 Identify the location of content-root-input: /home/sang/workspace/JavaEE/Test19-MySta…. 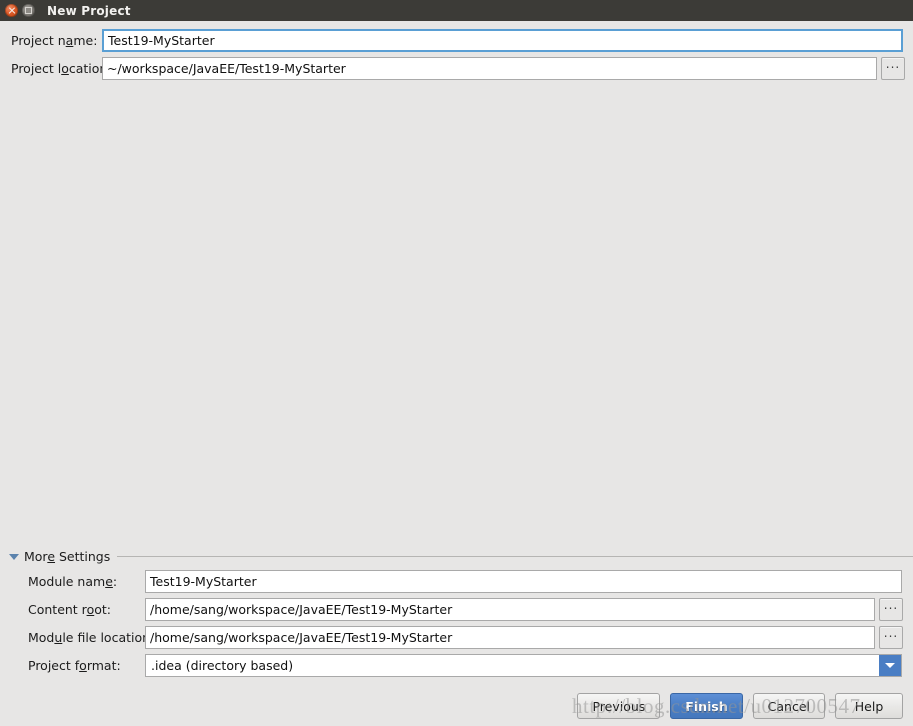
(510, 609).